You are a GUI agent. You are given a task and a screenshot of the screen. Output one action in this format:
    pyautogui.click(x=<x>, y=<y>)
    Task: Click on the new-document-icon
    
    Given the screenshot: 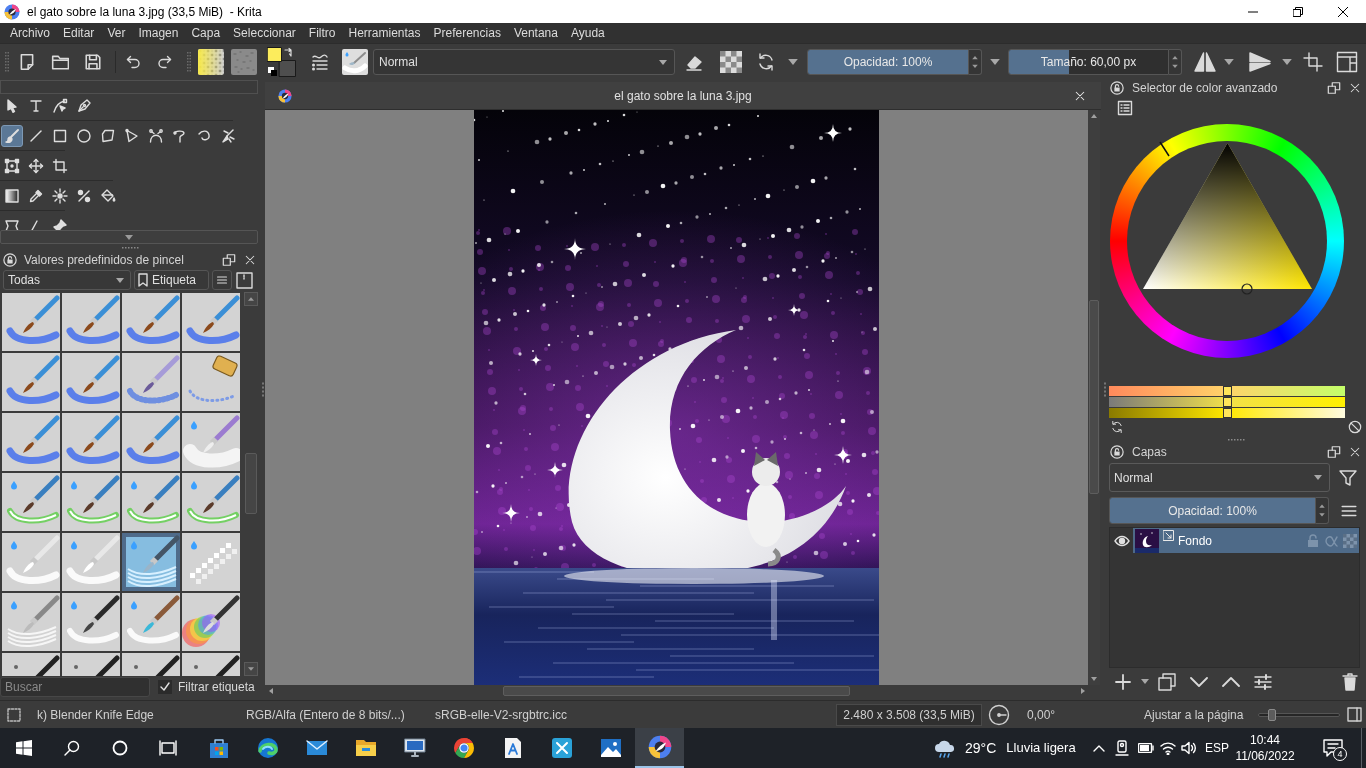 What is the action you would take?
    pyautogui.click(x=27, y=62)
    